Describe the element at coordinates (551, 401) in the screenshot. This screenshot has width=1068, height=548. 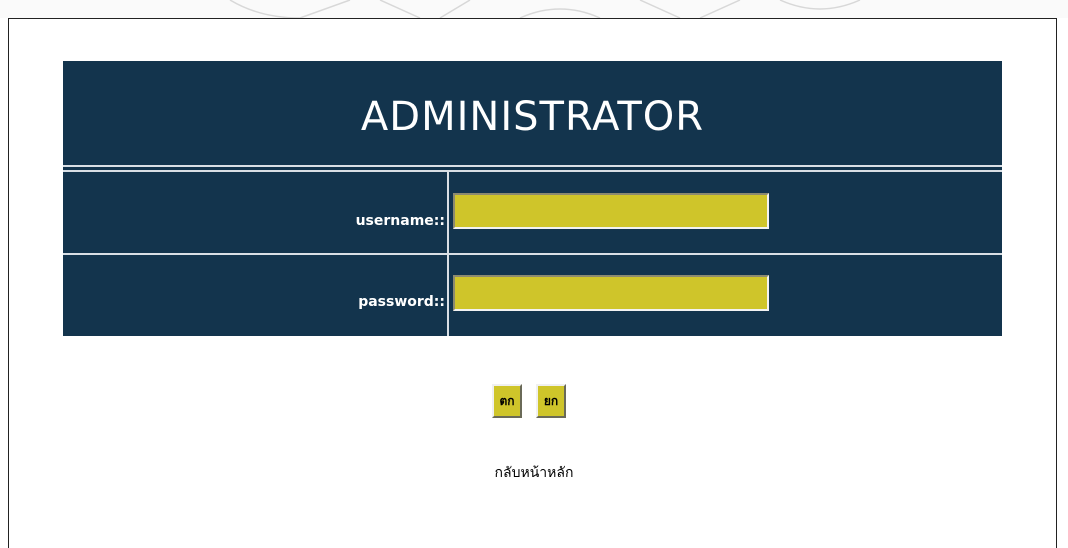
I see `reset-button: ยก` at that location.